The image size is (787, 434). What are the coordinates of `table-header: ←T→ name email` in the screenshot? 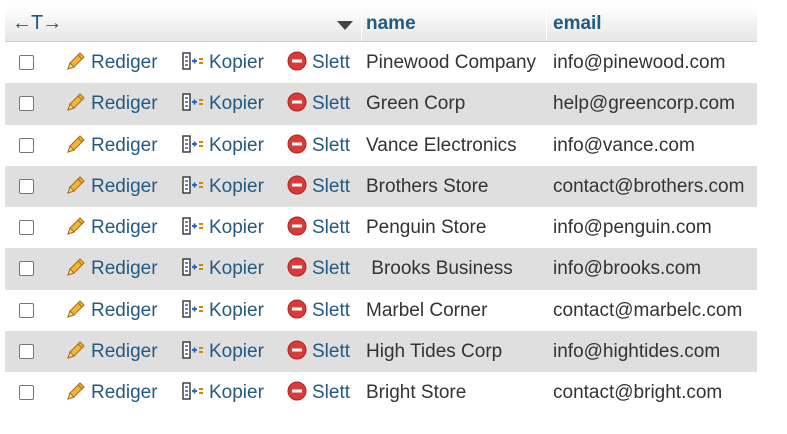 It's located at (381, 24).